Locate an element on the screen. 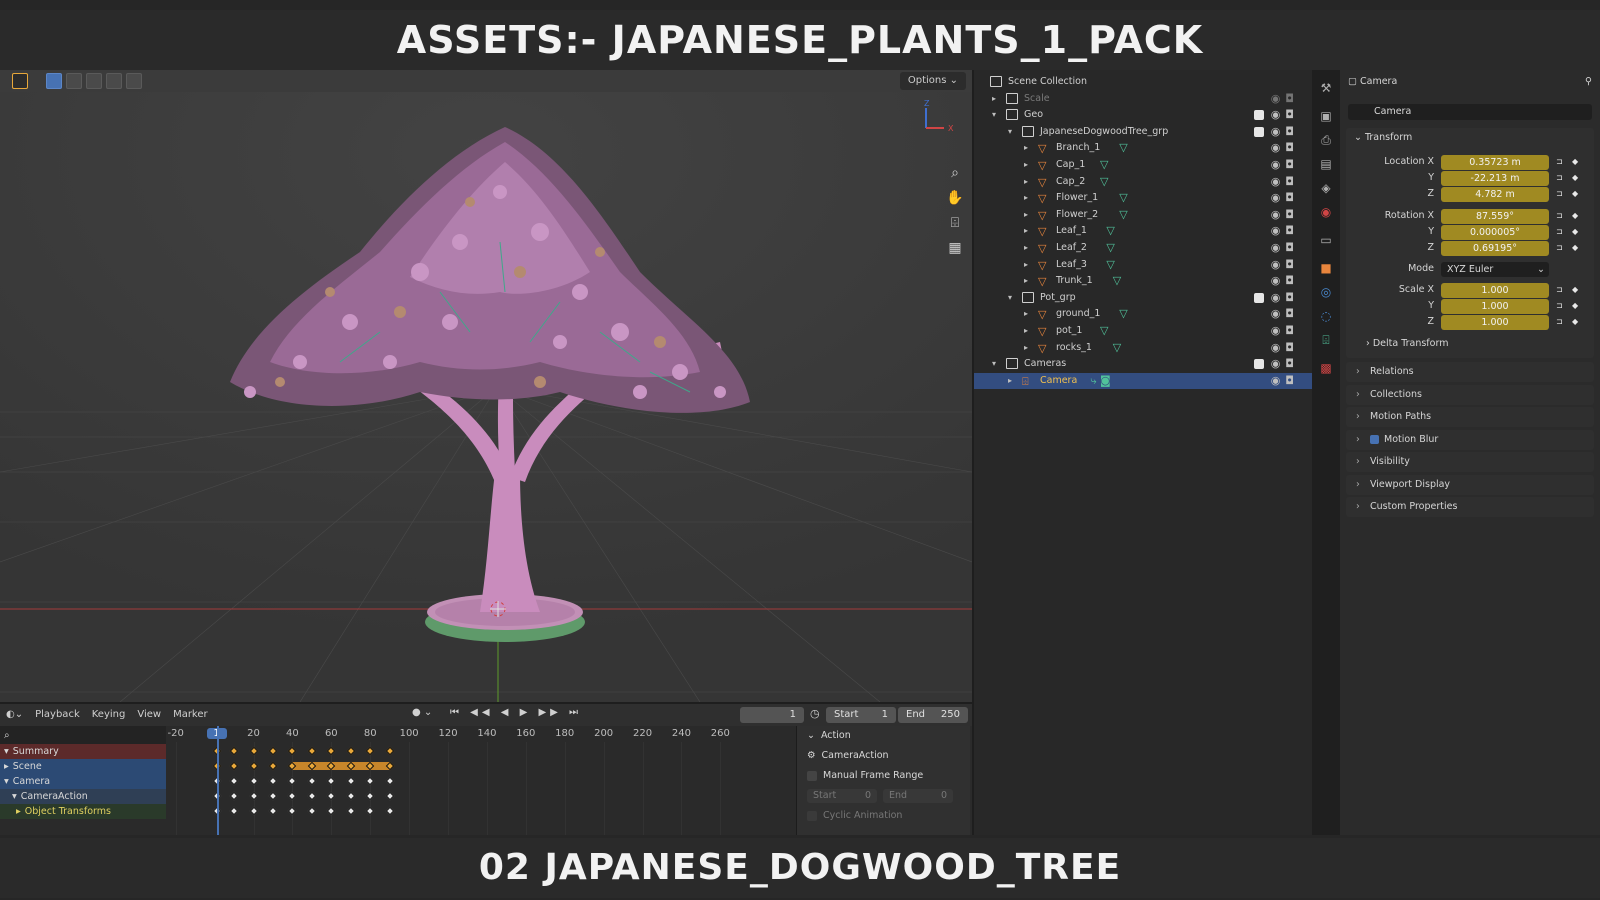  outliner-row: ▸ ▽ pot_1 ▽ ◉ ◘ is located at coordinates (1143, 331).